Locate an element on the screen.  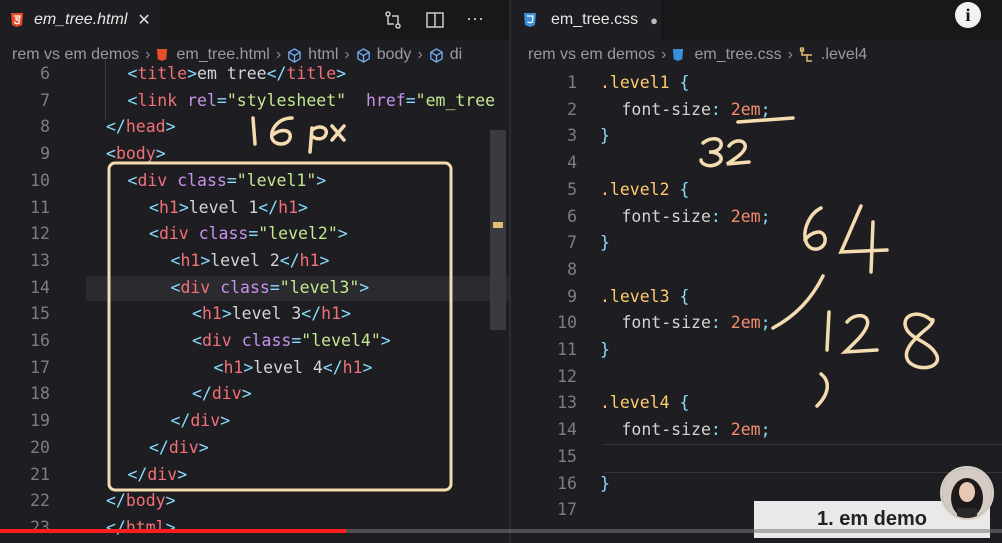
code-line: </html> is located at coordinates (141, 527).